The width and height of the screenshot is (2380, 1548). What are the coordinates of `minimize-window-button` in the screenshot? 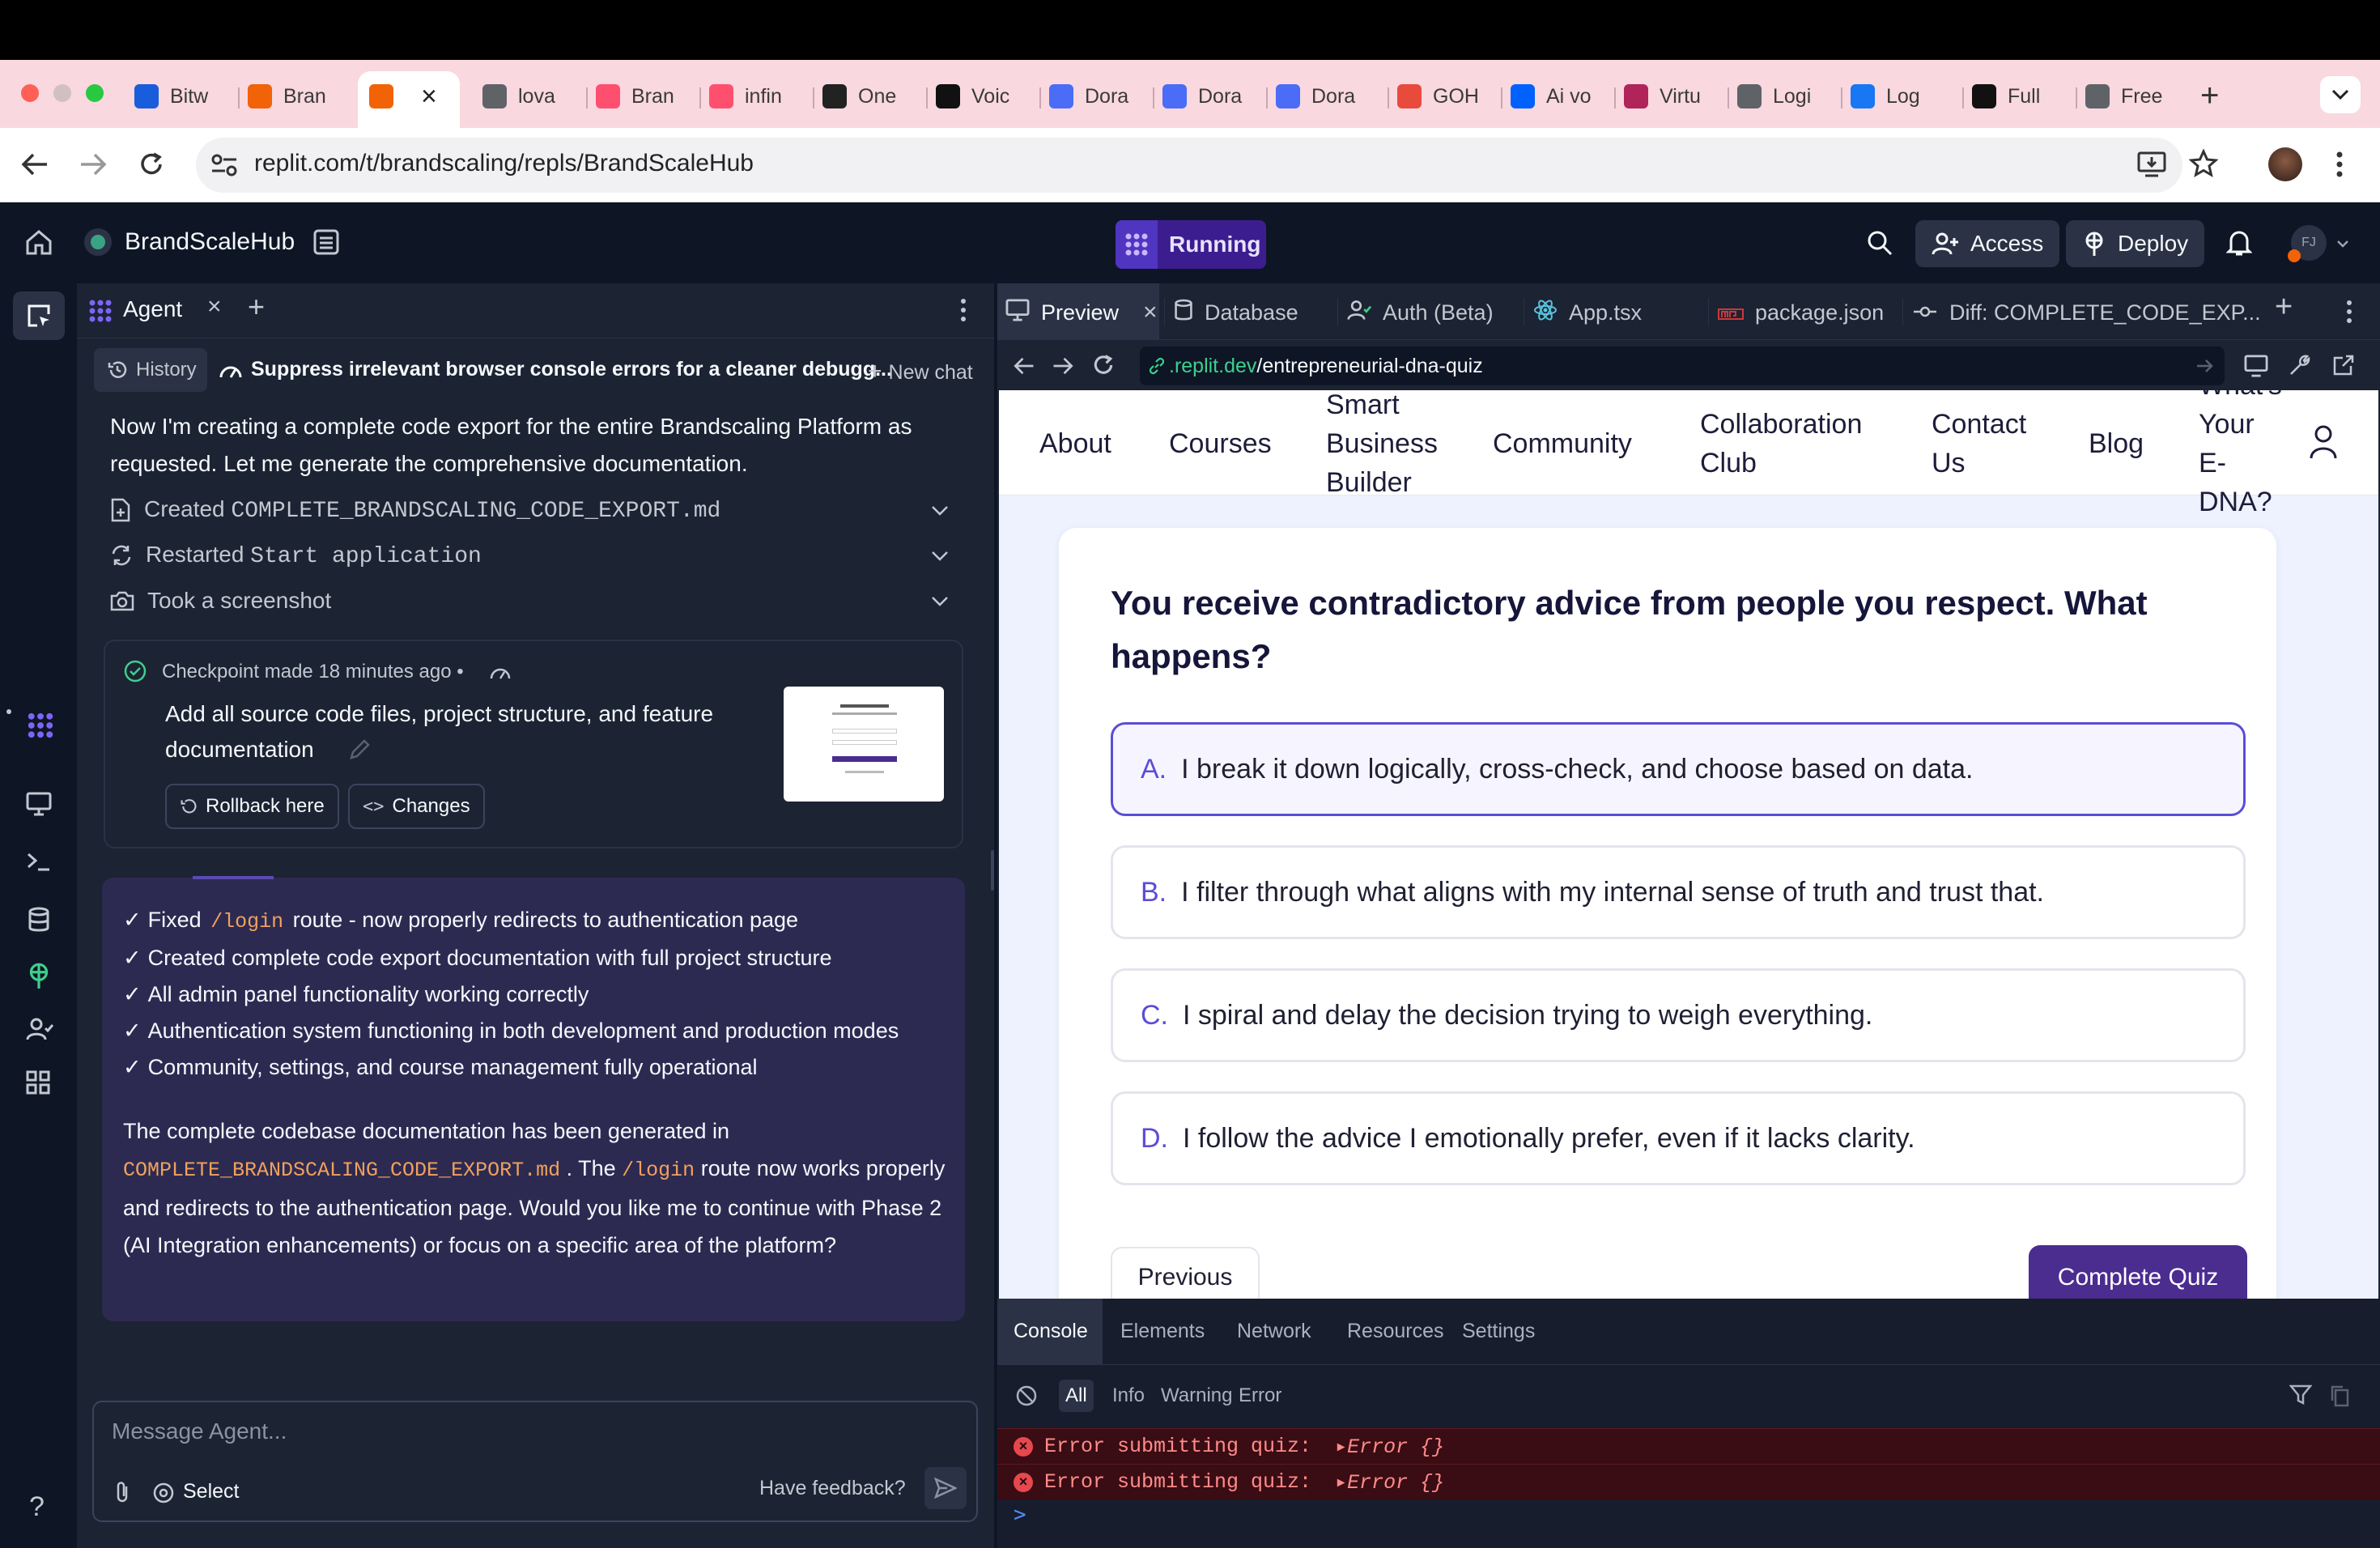 It's located at (62, 93).